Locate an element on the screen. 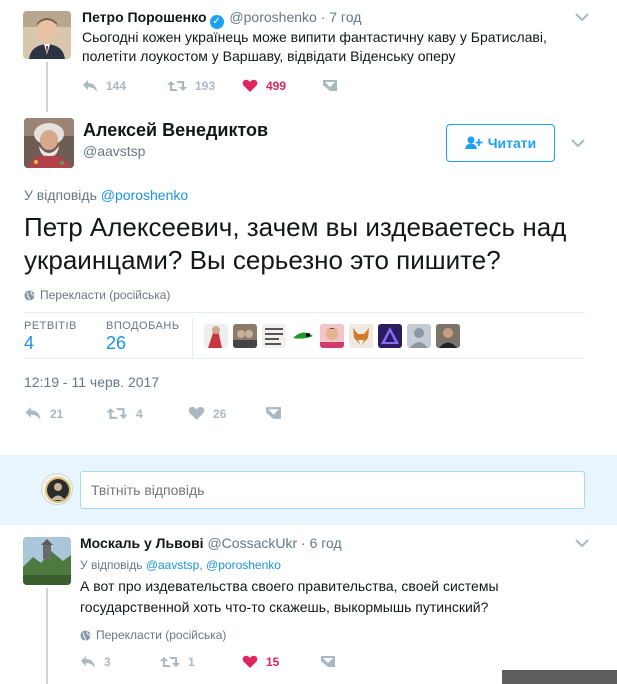  tweet-timestamp: 12:19 - 11 черв. 2017 is located at coordinates (91, 382).